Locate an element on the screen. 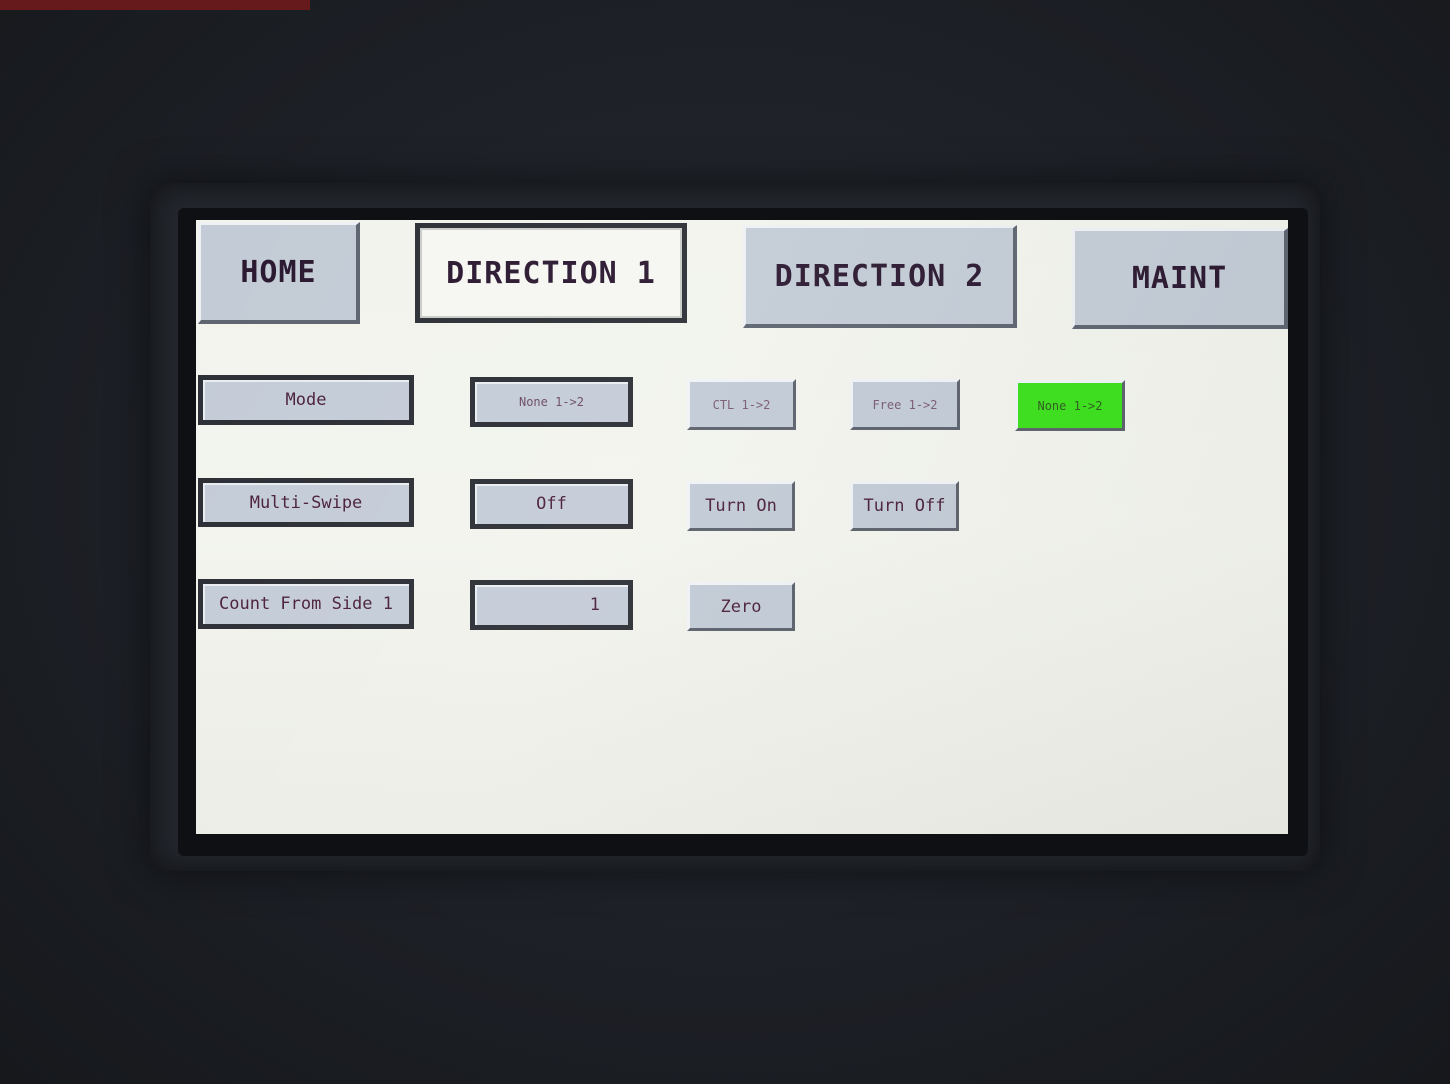 The width and height of the screenshot is (1450, 1084). multi-swipe-turn-off-button: Turn Off is located at coordinates (904, 506).